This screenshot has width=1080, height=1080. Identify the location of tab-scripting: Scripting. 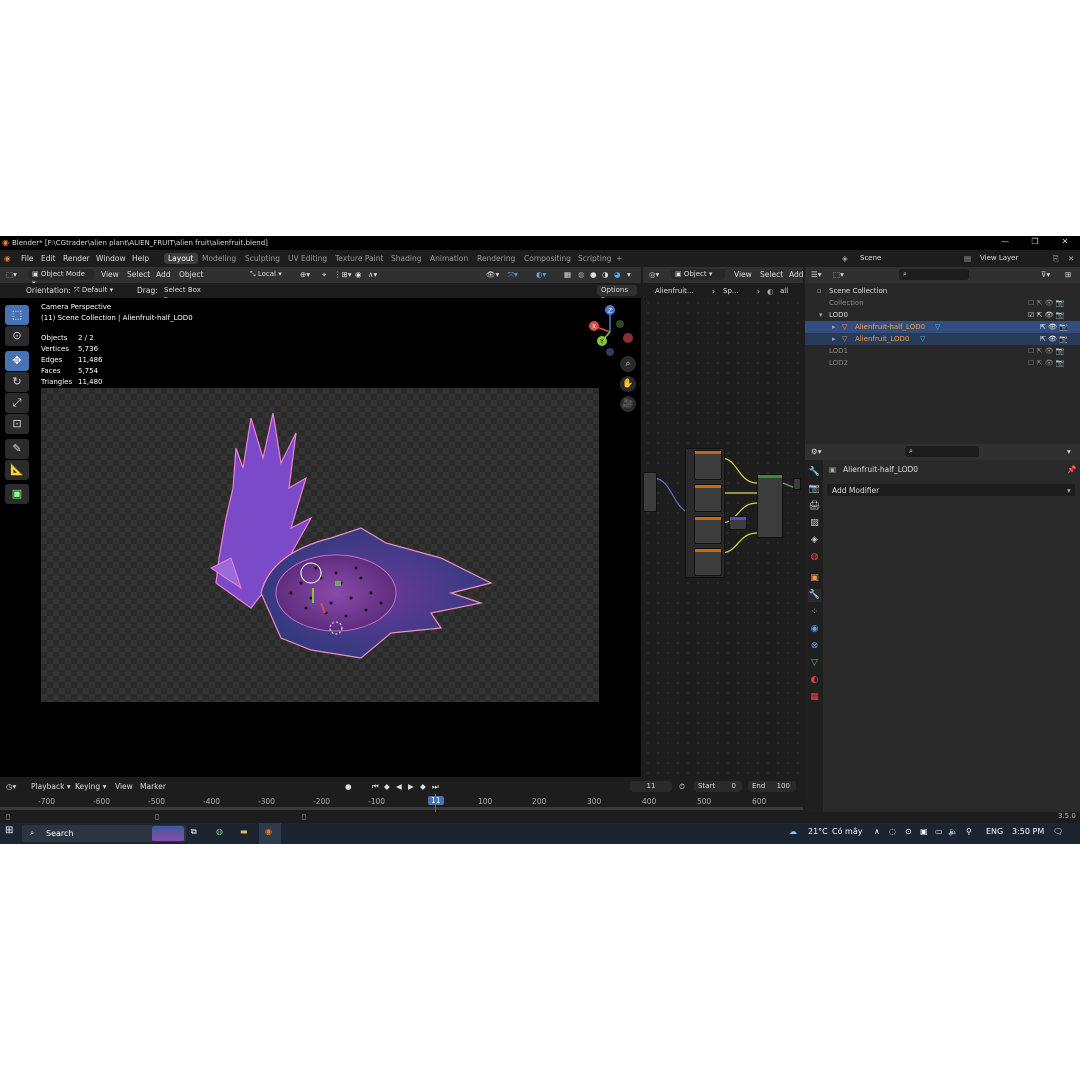
(594, 258).